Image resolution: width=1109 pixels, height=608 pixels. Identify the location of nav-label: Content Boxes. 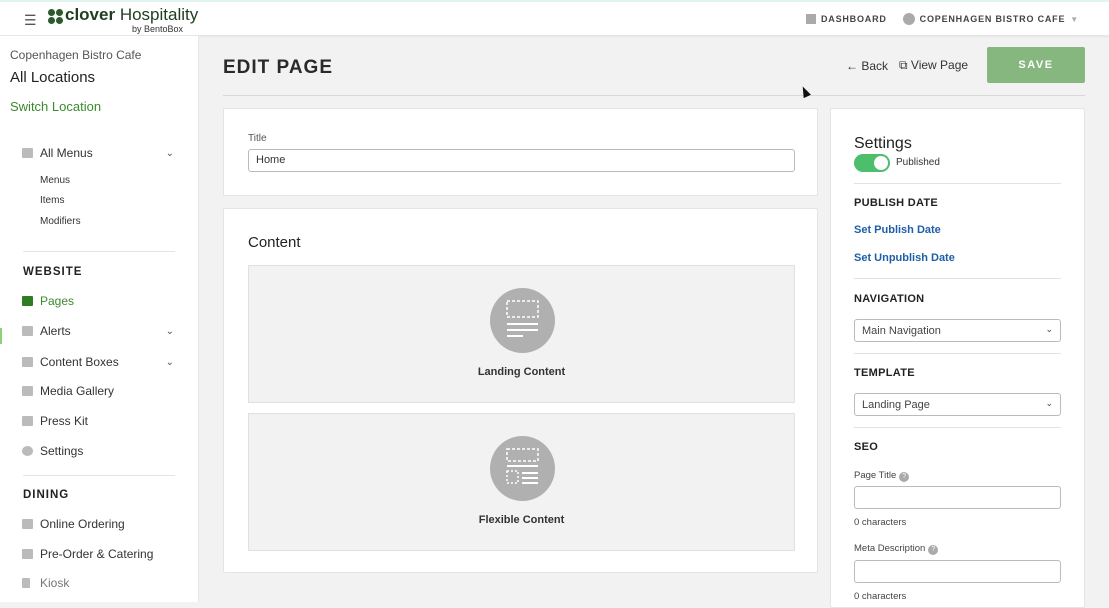
(79, 362).